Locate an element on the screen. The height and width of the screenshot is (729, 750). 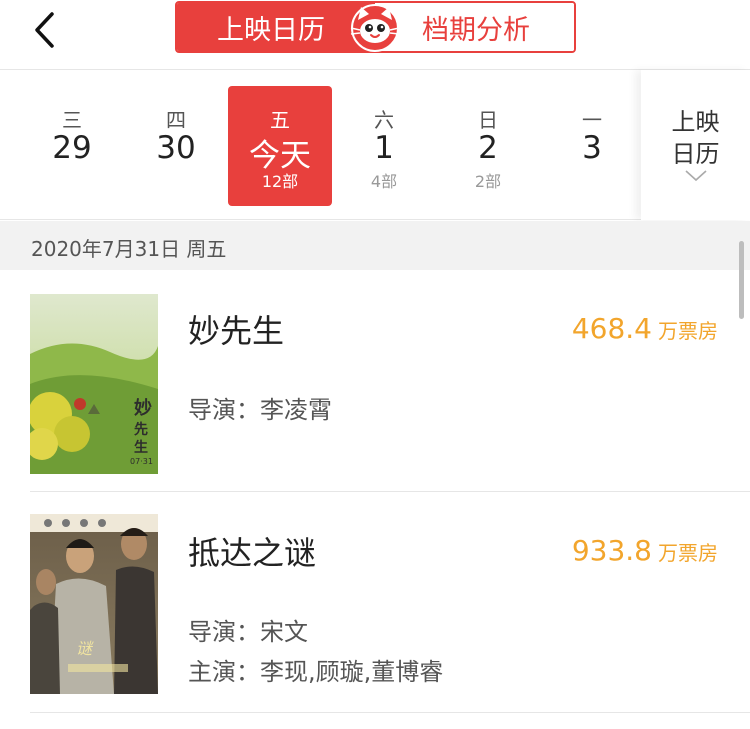
weekday-label: 六 is located at coordinates (384, 120).